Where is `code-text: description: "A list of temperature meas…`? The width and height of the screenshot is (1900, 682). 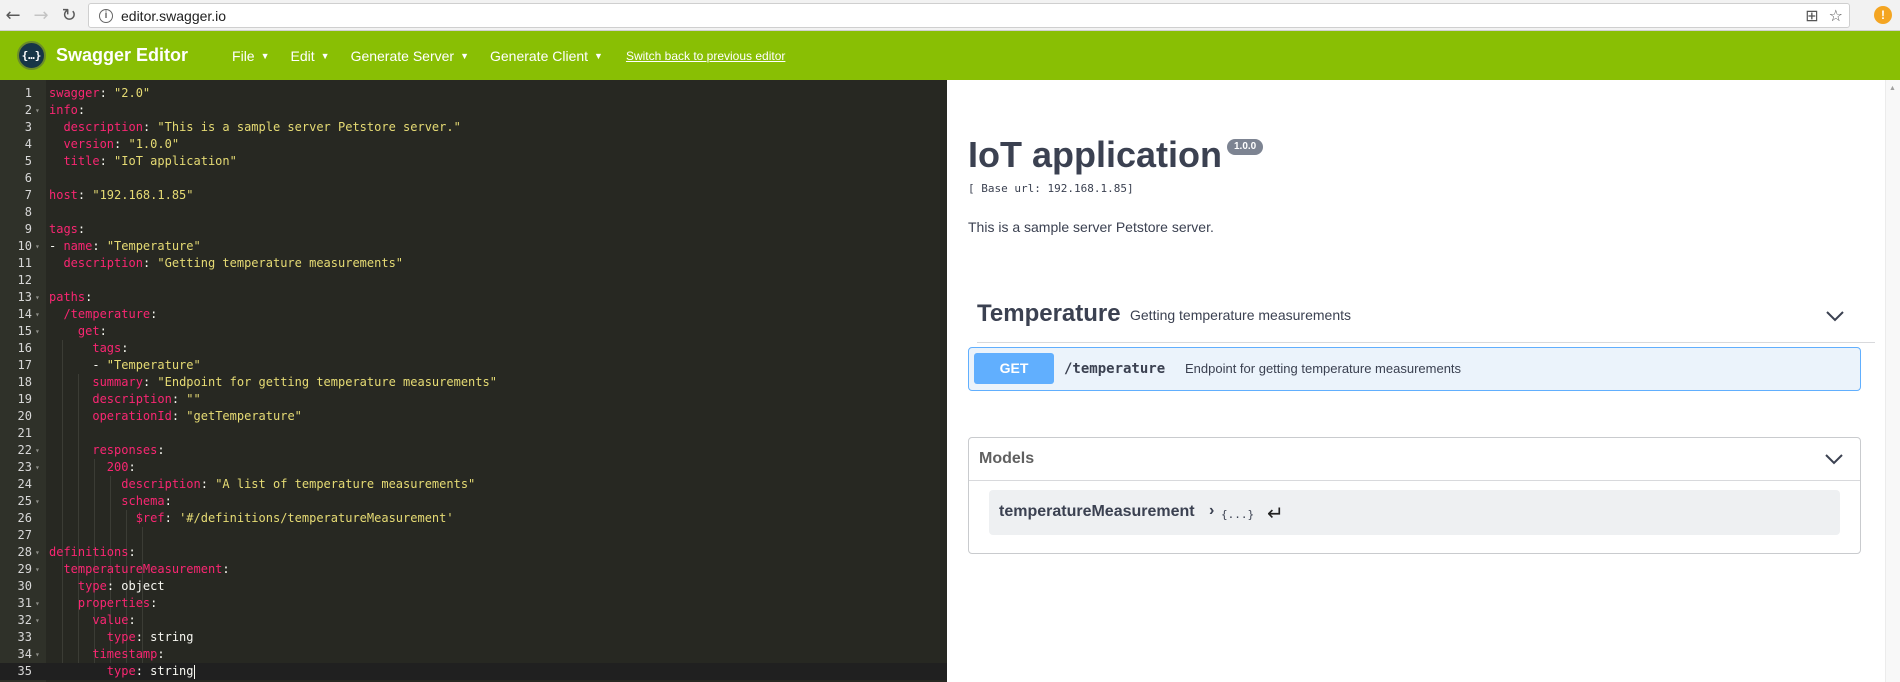 code-text: description: "A list of temperature meas… is located at coordinates (298, 484).